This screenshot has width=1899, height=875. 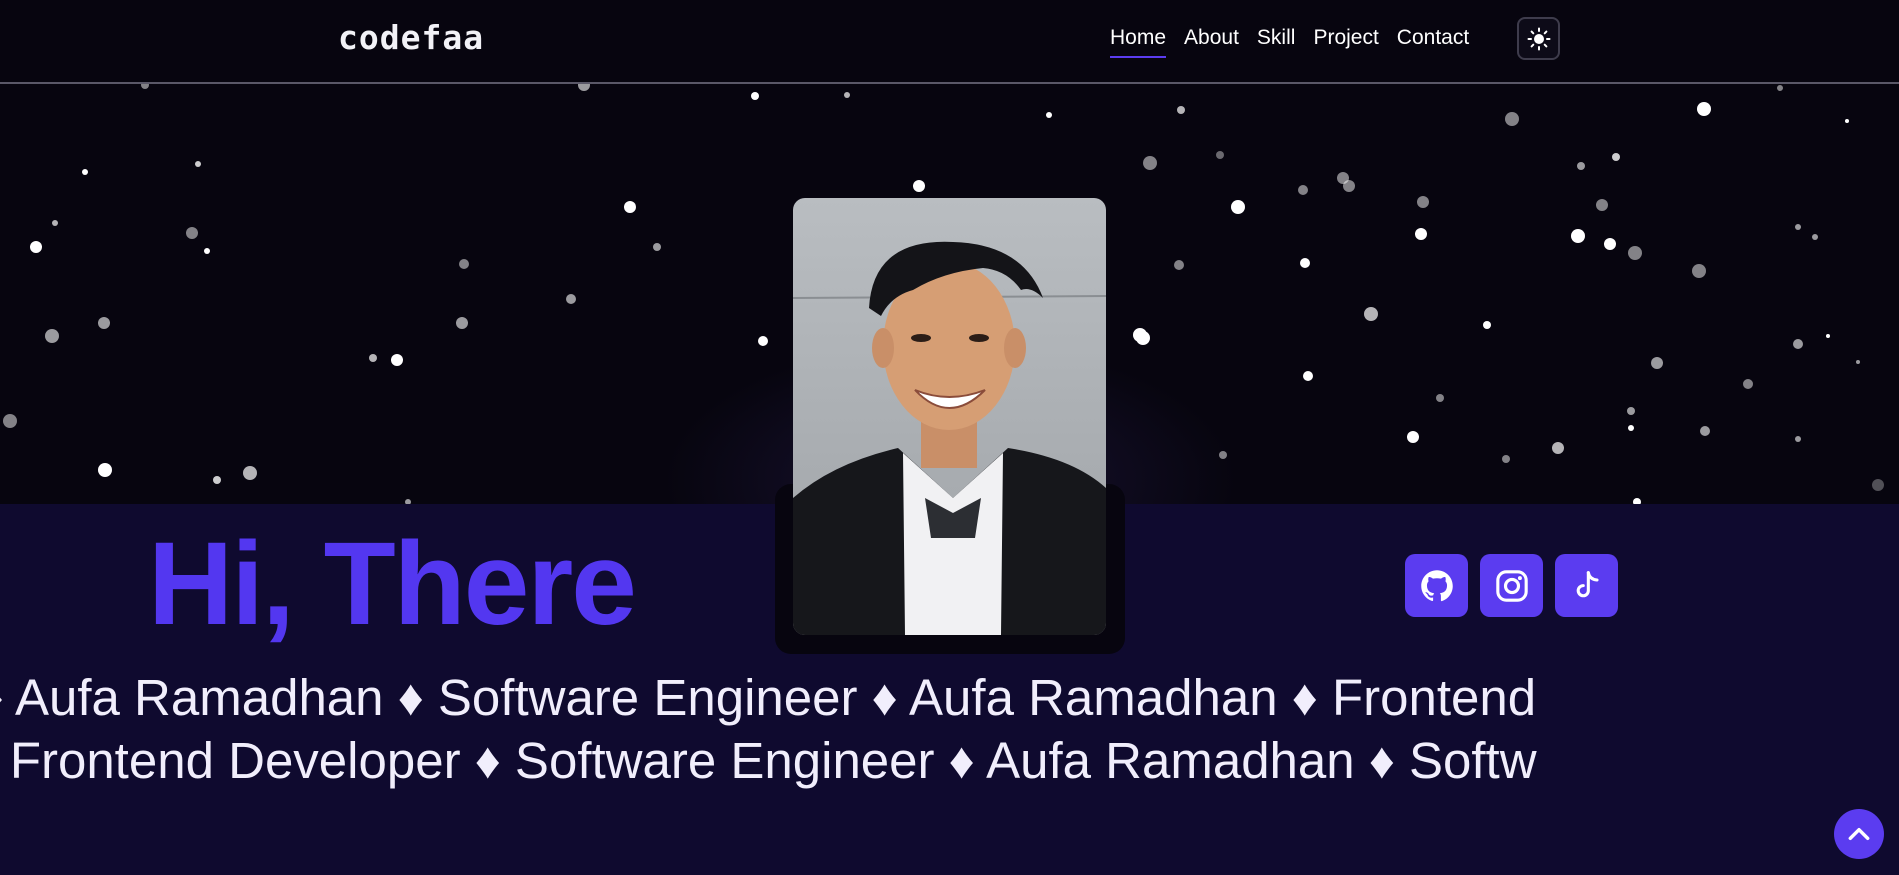 I want to click on tiktok-icon, so click(x=1587, y=583).